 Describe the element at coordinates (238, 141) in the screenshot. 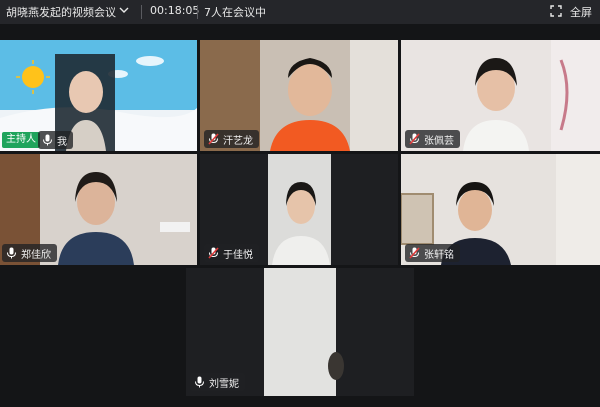

I see `participant-name: 汗艺龙` at that location.